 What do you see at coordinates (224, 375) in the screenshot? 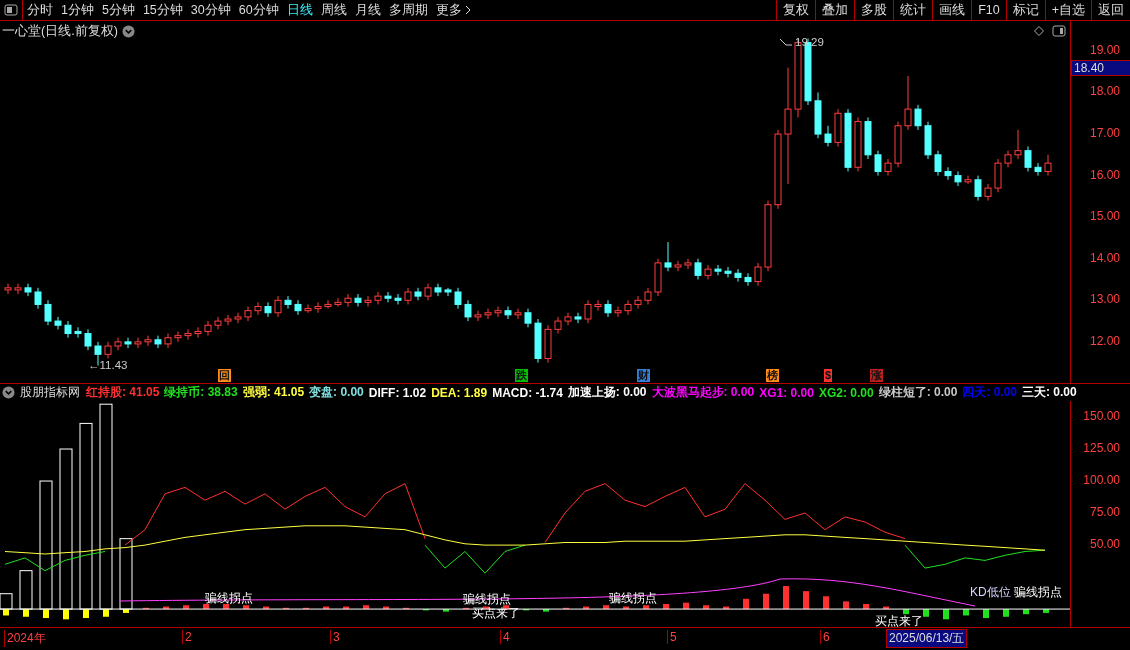
I see `signal-marker: 回` at bounding box center [224, 375].